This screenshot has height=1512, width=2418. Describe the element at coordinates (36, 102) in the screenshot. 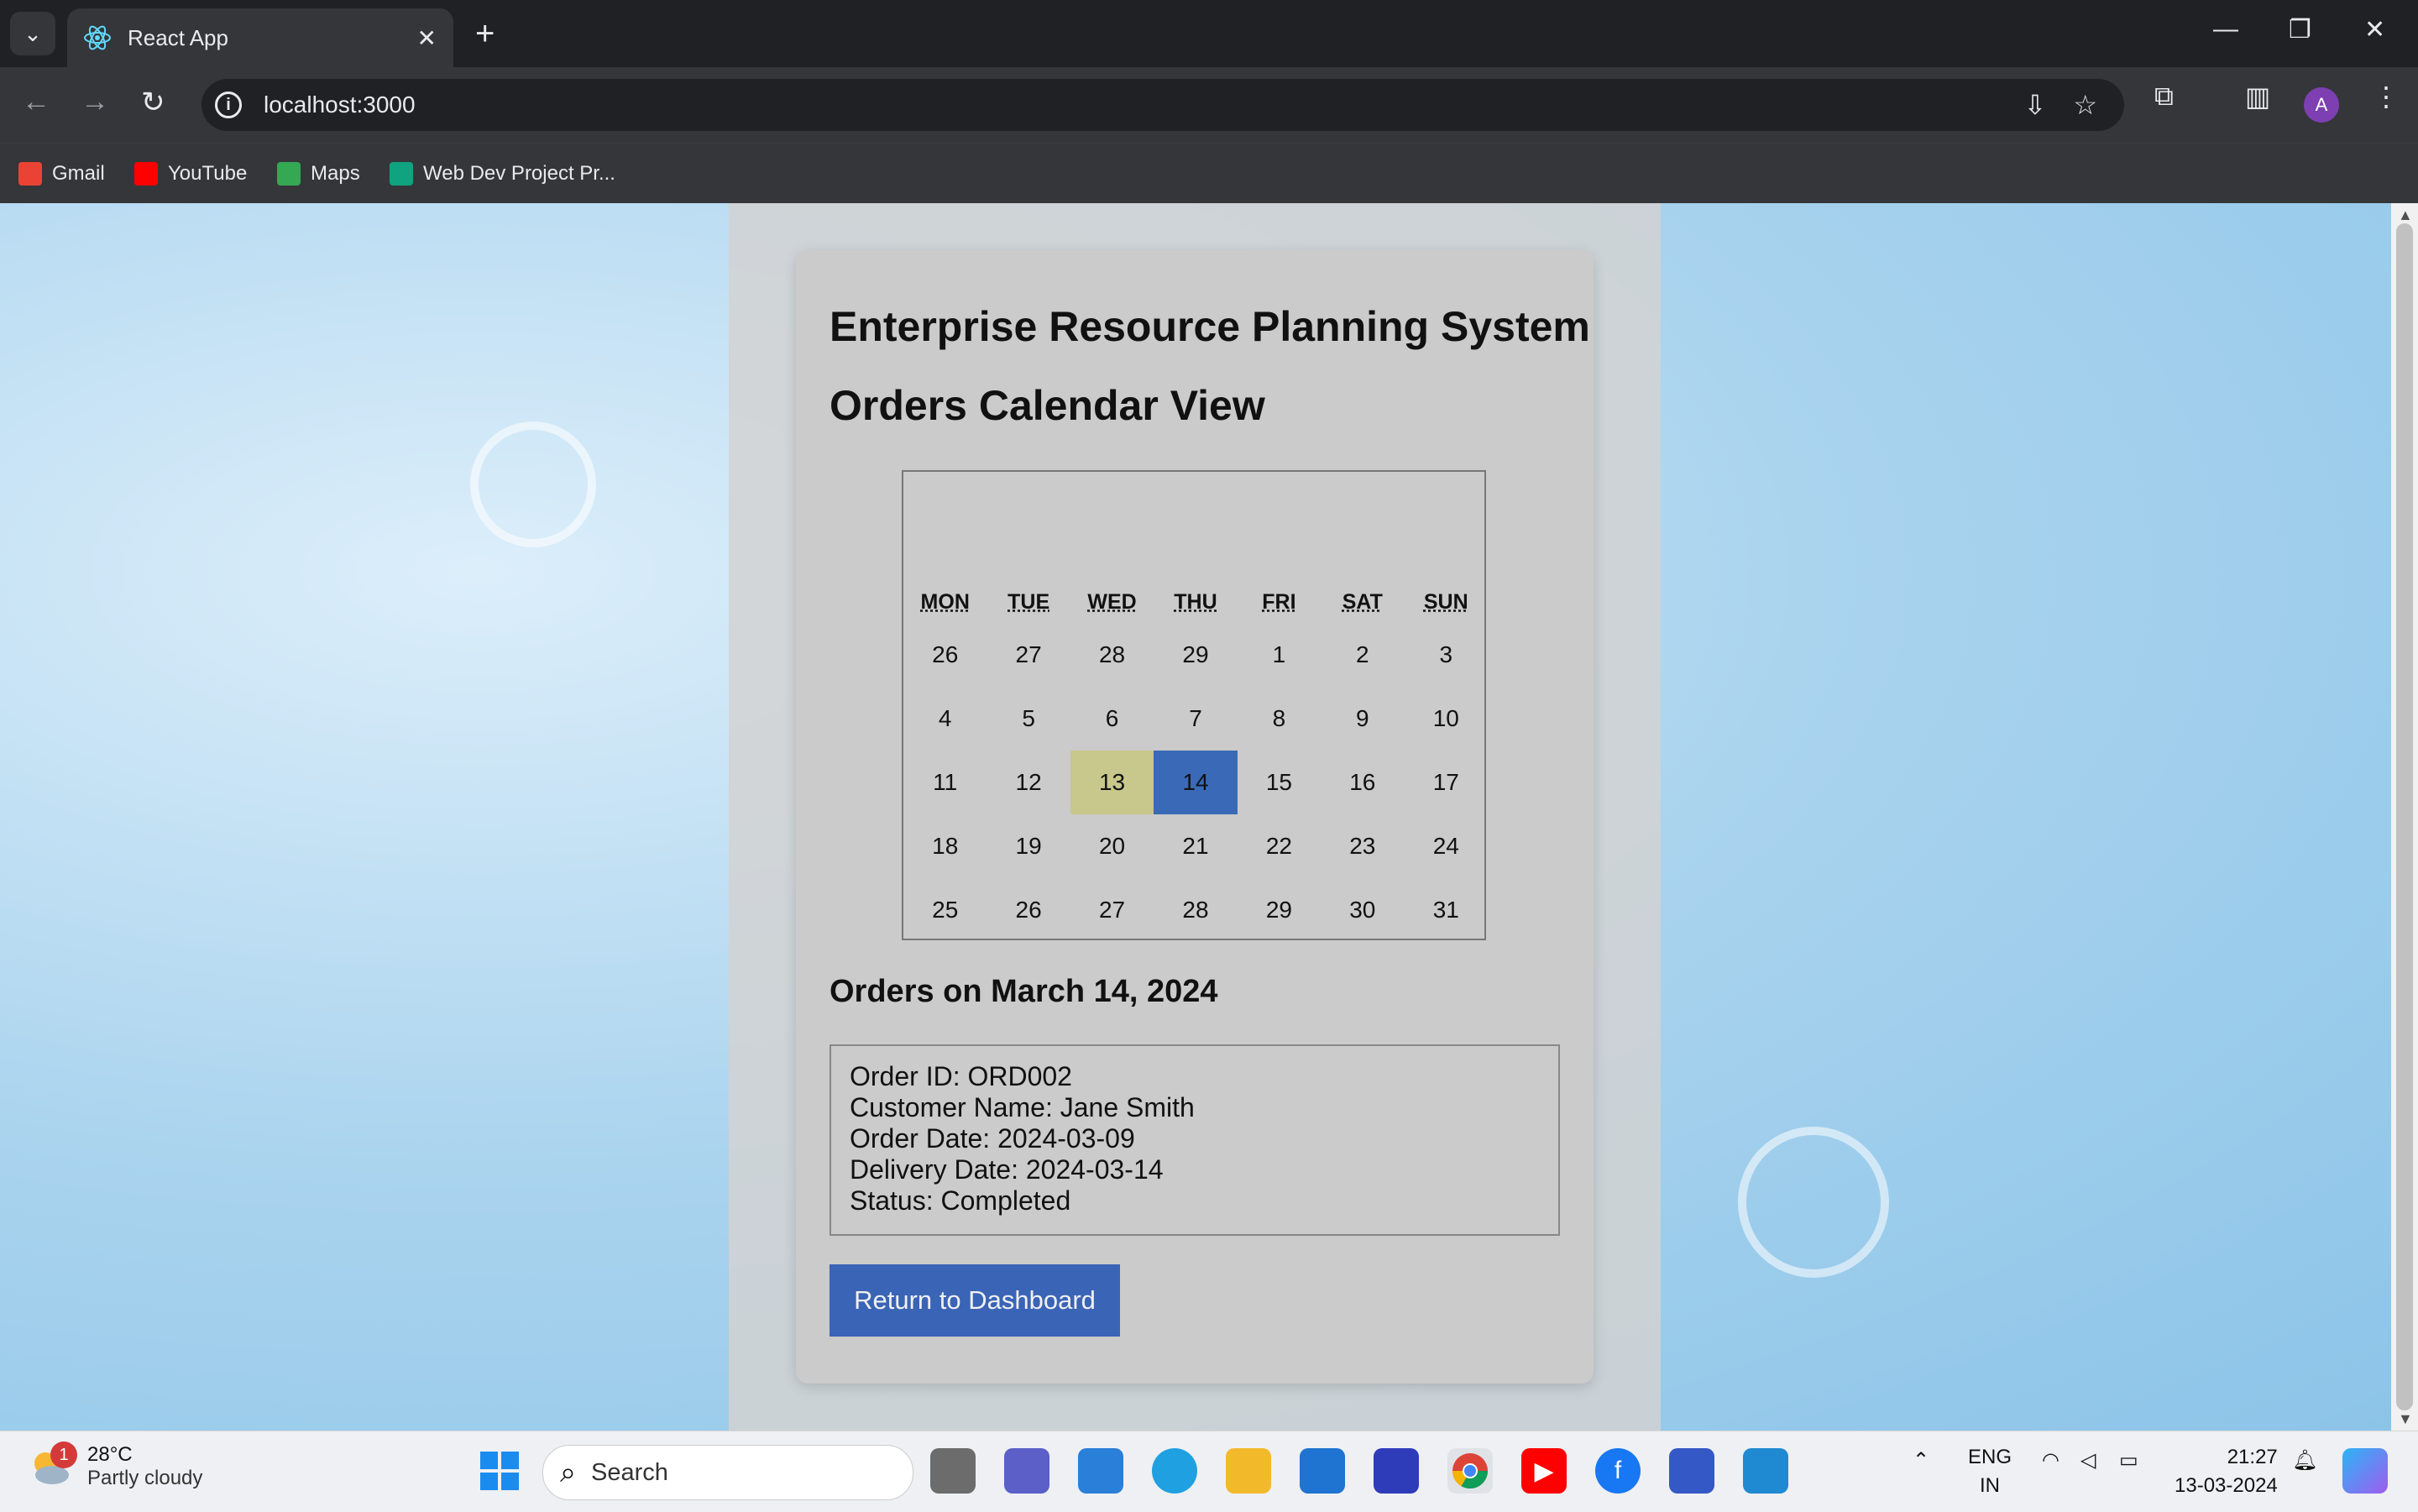

I see `back-icon: ←` at that location.